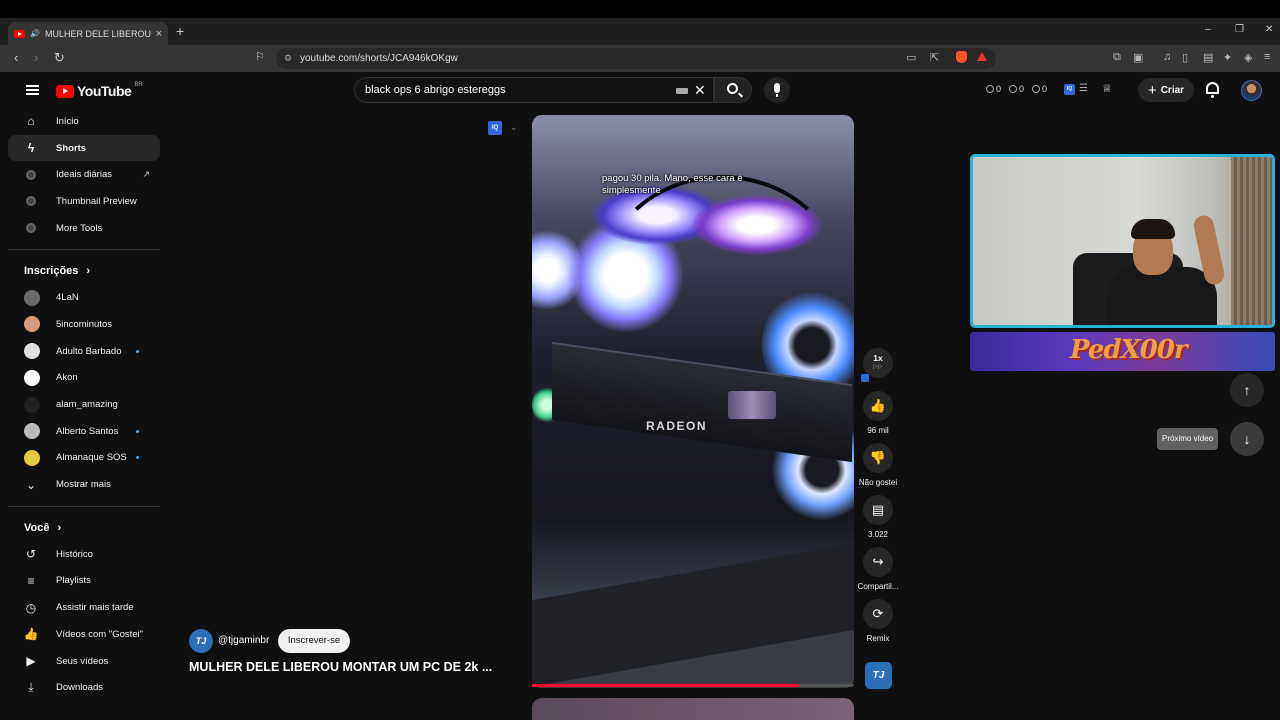 The height and width of the screenshot is (720, 1280). I want to click on iq-mini-icon, so click(865, 378).